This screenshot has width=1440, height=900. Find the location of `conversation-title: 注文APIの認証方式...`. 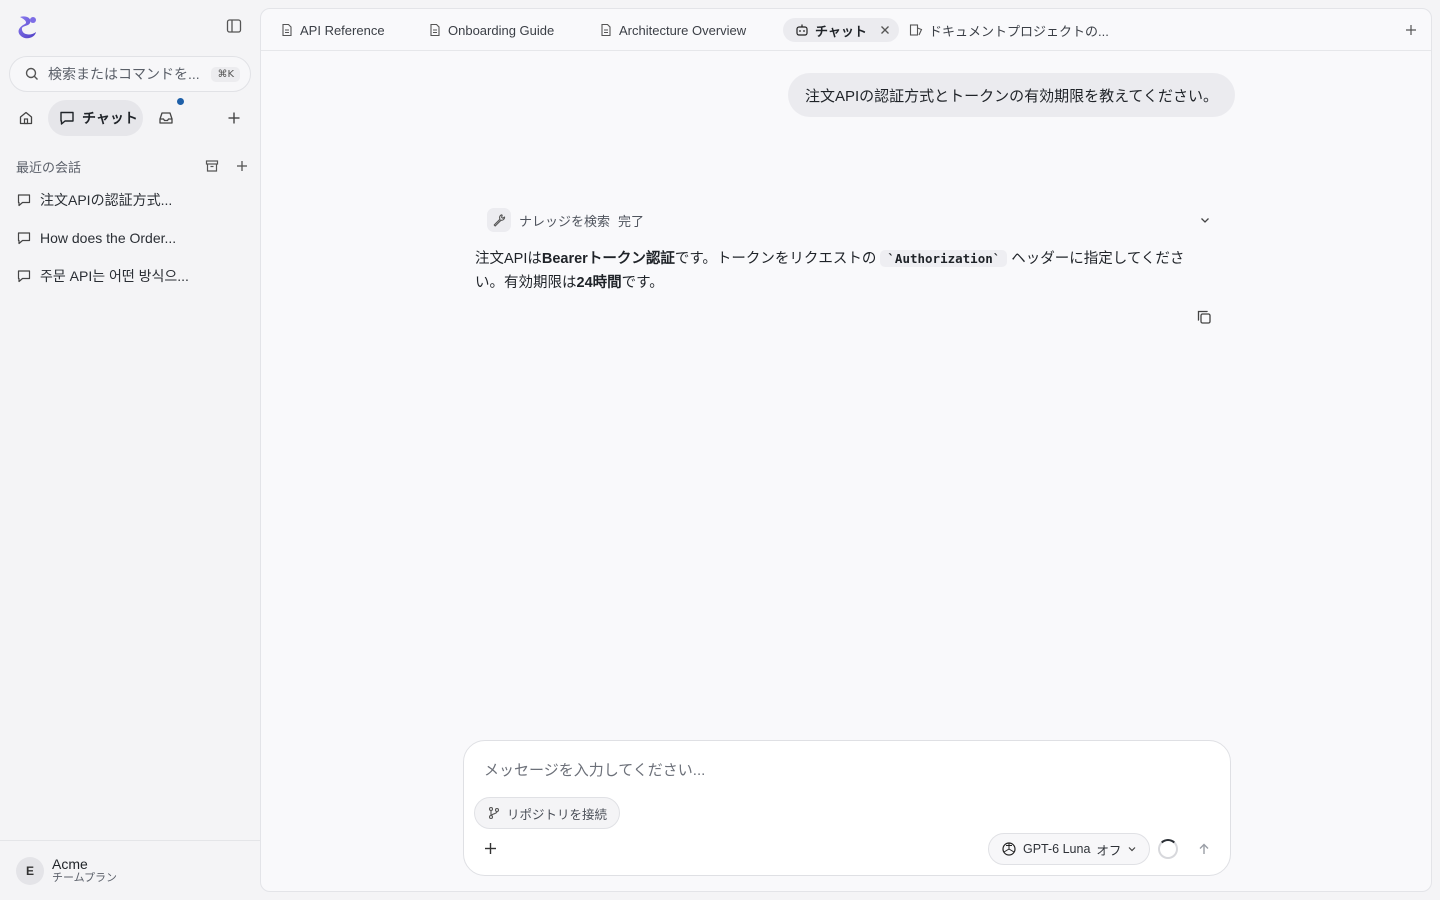

conversation-title: 注文APIの認証方式... is located at coordinates (106, 200).